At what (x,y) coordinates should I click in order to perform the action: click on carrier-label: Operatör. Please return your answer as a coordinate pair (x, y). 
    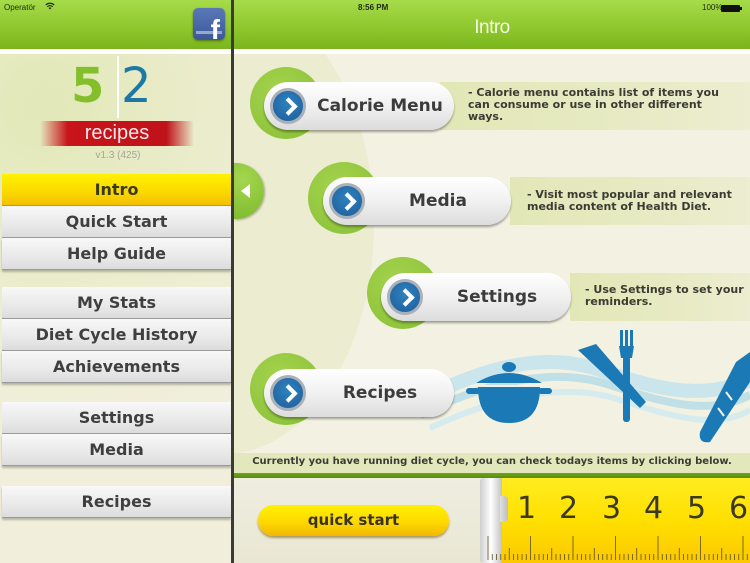
    Looking at the image, I should click on (20, 7).